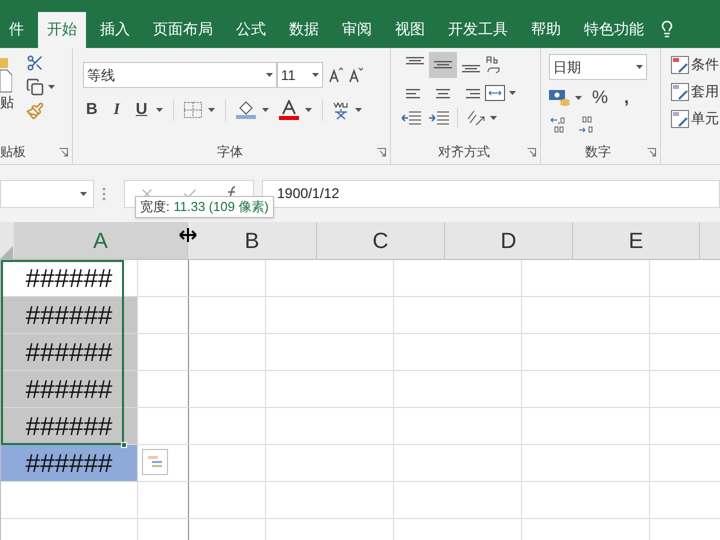 This screenshot has width=720, height=540. What do you see at coordinates (7, 102) in the screenshot?
I see `paste-button: 贴` at bounding box center [7, 102].